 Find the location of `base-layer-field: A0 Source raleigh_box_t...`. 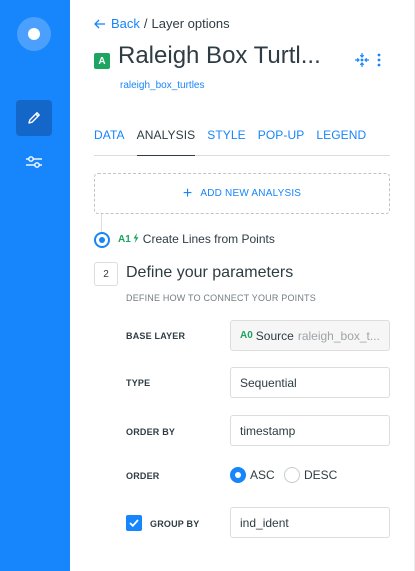

base-layer-field: A0 Source raleigh_box_t... is located at coordinates (310, 335).